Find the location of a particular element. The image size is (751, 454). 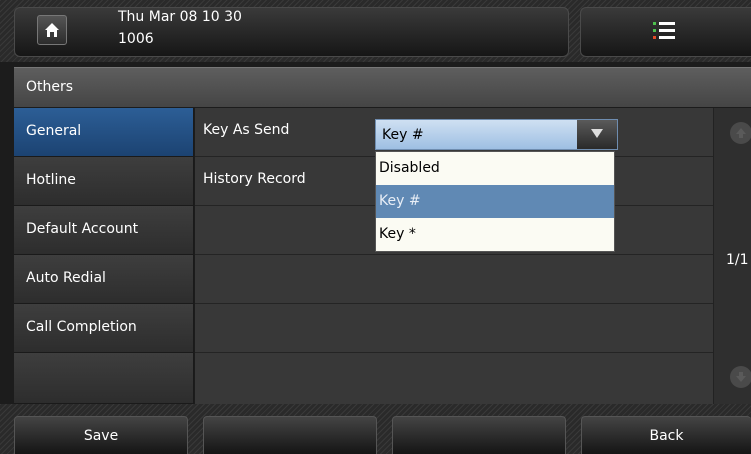

softkey-bar: Save Back is located at coordinates (375, 429).